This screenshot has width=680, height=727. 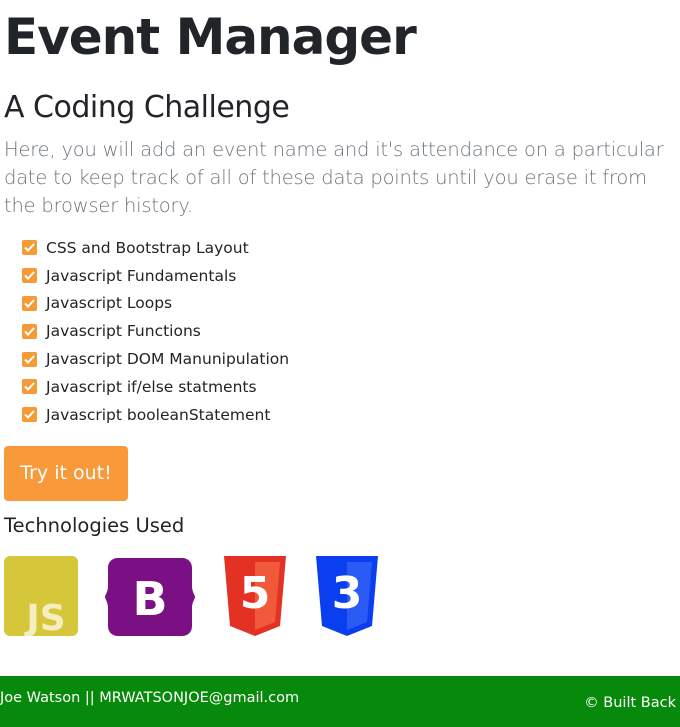 I want to click on html5-logo-icon: 5, so click(x=255, y=595).